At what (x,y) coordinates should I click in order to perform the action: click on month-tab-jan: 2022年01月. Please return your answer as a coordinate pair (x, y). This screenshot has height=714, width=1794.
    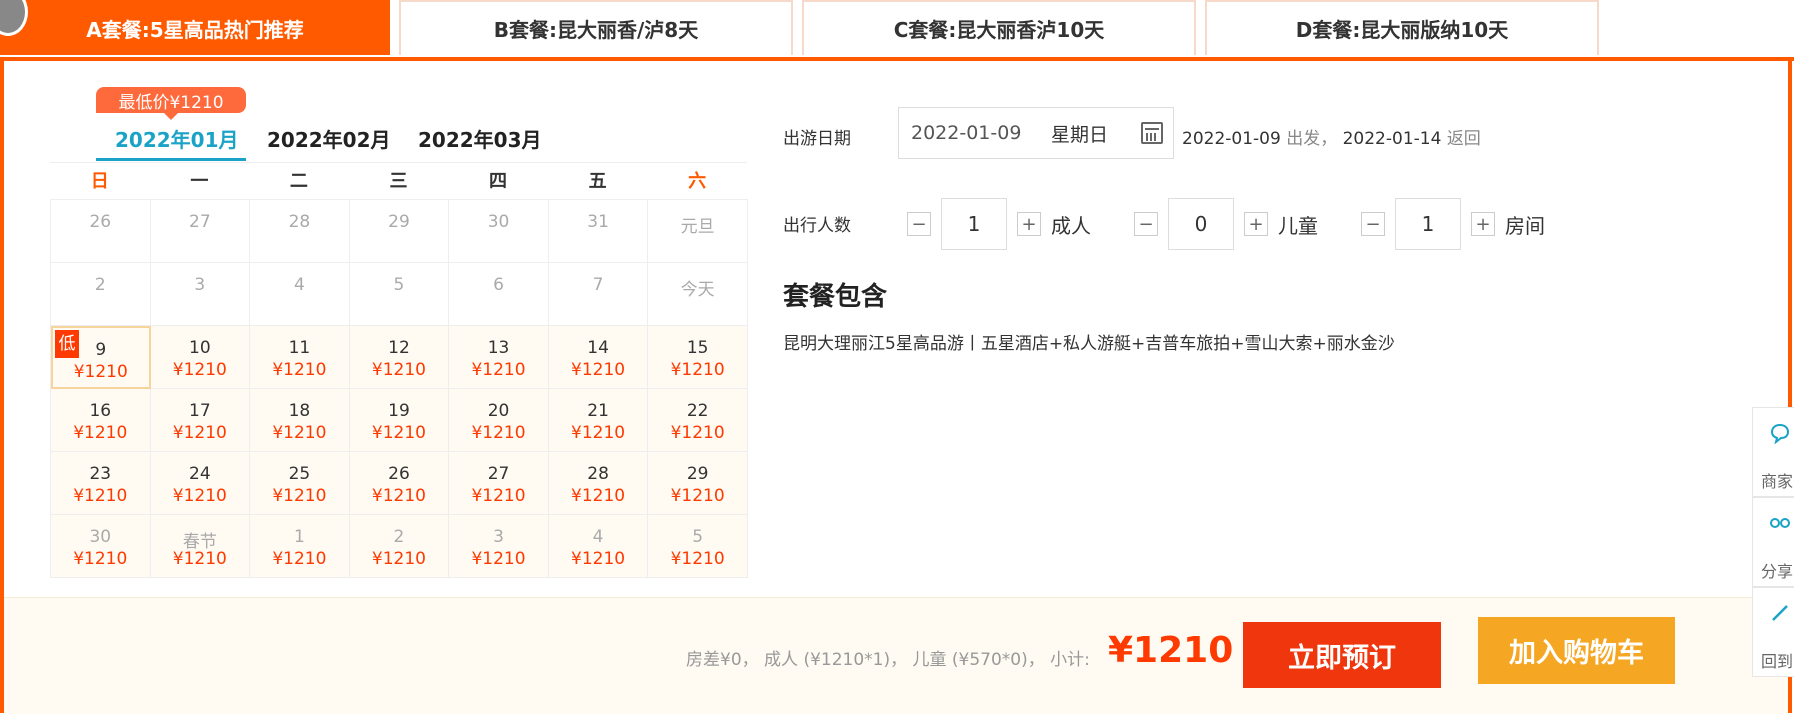
    Looking at the image, I should click on (177, 138).